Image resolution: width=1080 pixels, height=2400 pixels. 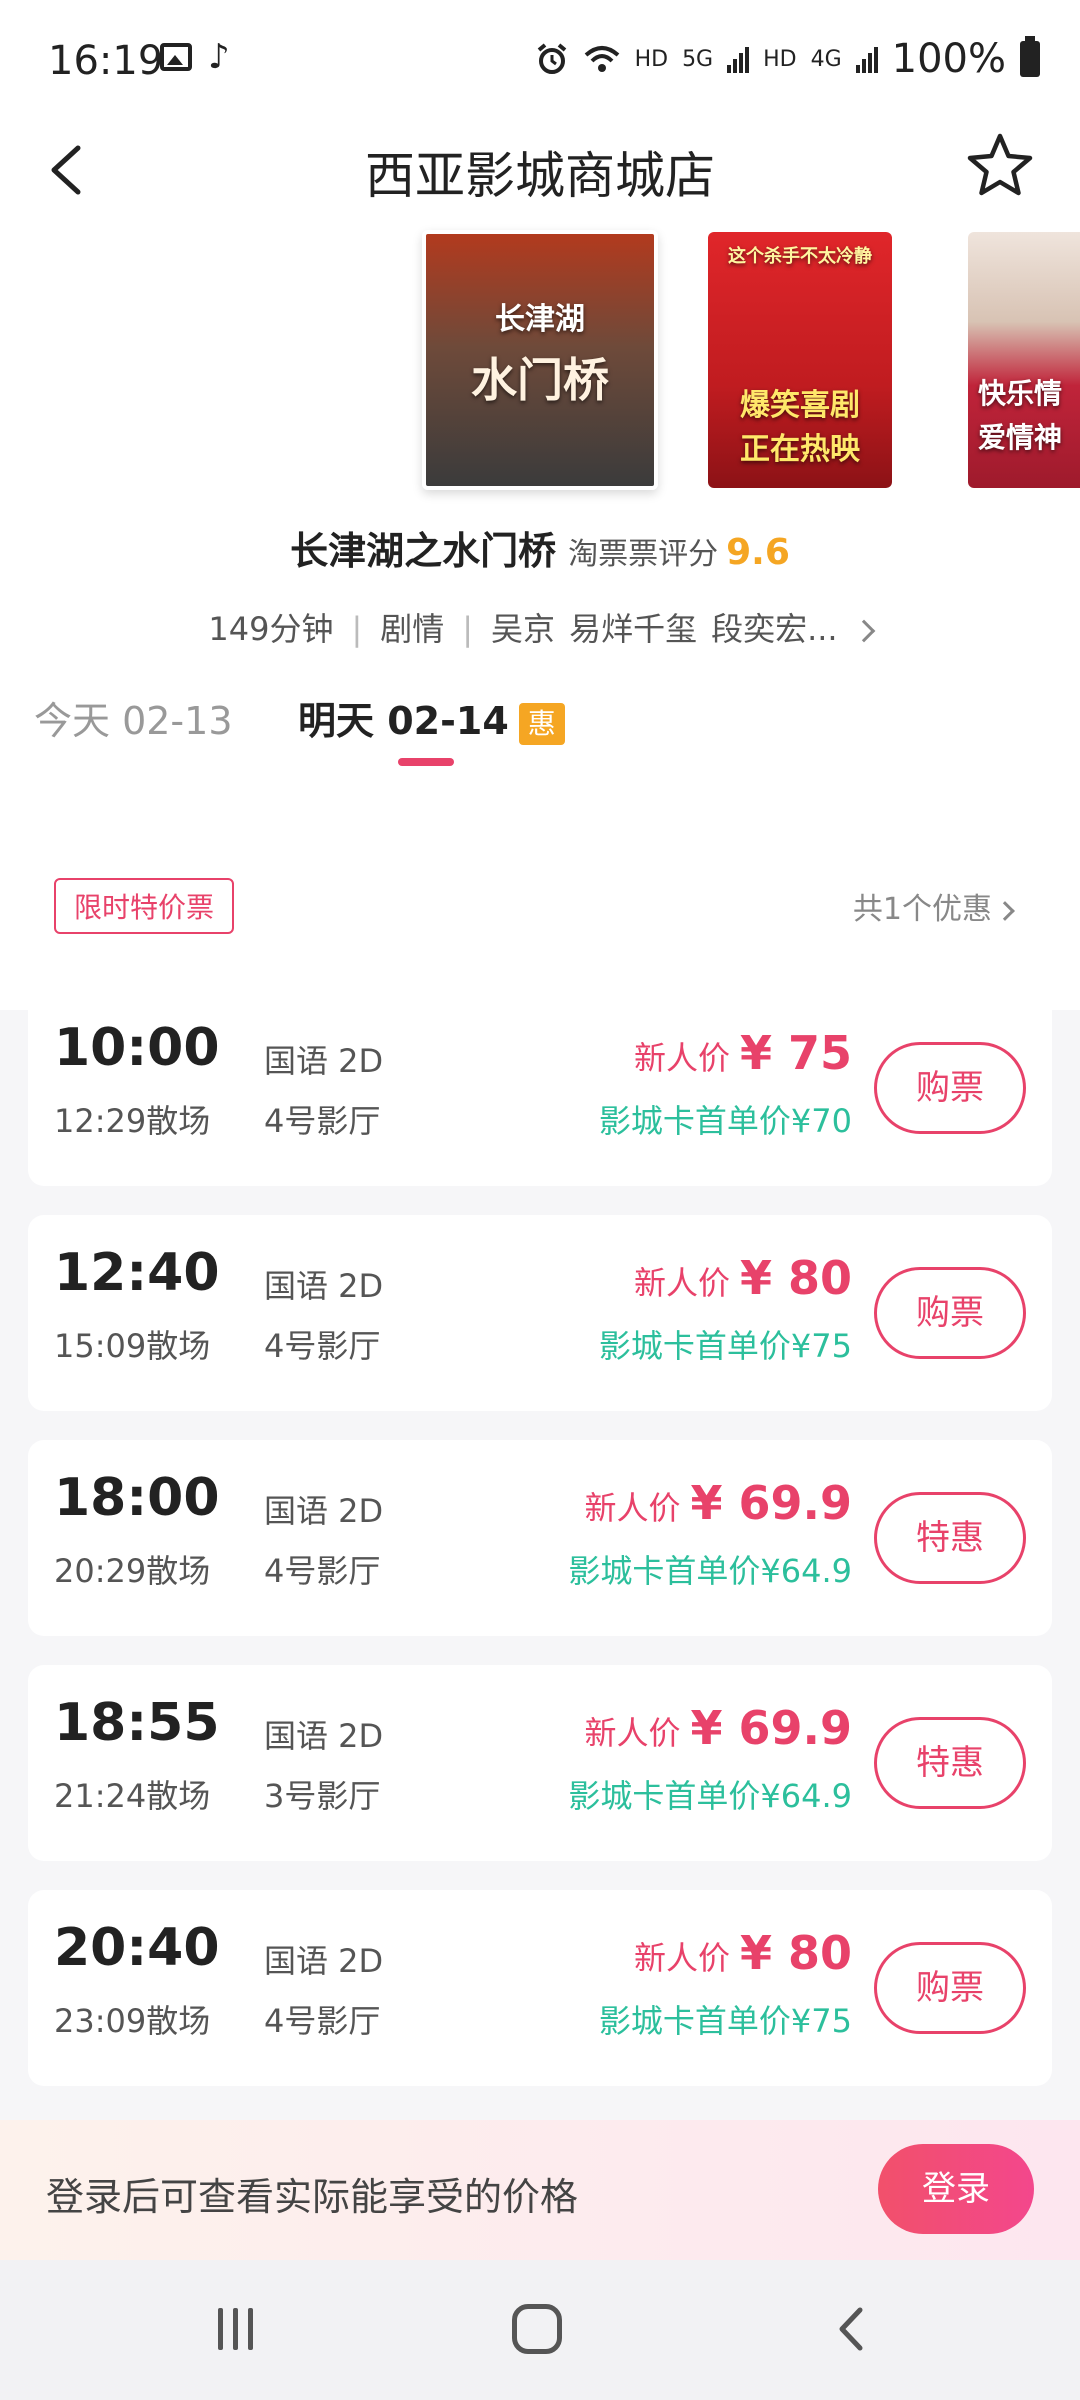 What do you see at coordinates (725, 1121) in the screenshot?
I see `card-price: 影城卡首单价¥70` at bounding box center [725, 1121].